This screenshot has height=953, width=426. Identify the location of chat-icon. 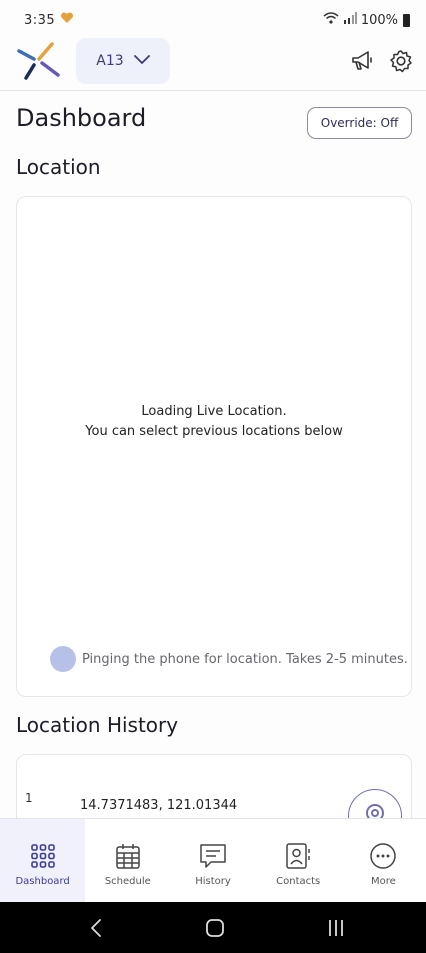
(213, 856).